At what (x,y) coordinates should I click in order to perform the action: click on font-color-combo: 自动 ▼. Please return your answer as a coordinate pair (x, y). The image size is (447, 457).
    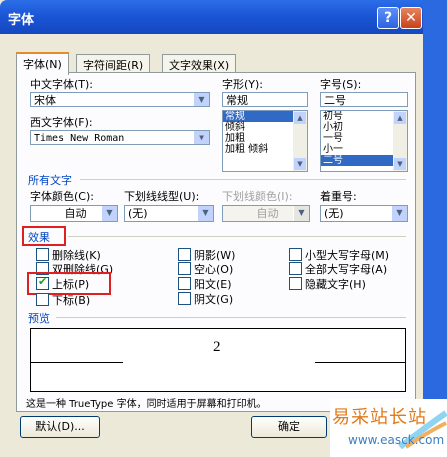
    Looking at the image, I should click on (74, 213).